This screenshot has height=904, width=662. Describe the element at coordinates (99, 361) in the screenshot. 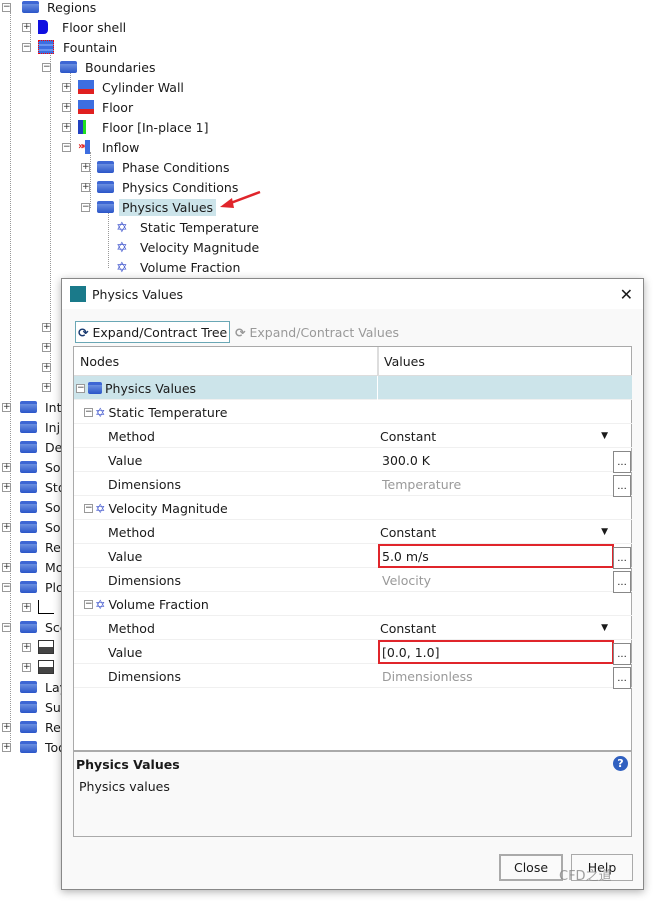

I see `column-header-nodes: Nodes` at that location.